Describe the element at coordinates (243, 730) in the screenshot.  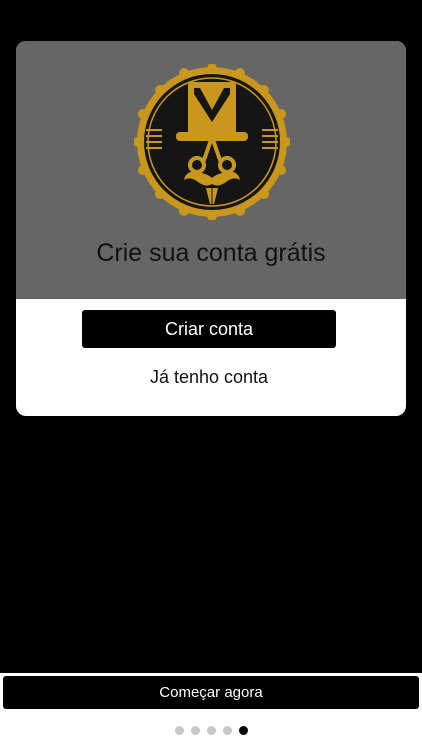
I see `pagination-dot-active` at that location.